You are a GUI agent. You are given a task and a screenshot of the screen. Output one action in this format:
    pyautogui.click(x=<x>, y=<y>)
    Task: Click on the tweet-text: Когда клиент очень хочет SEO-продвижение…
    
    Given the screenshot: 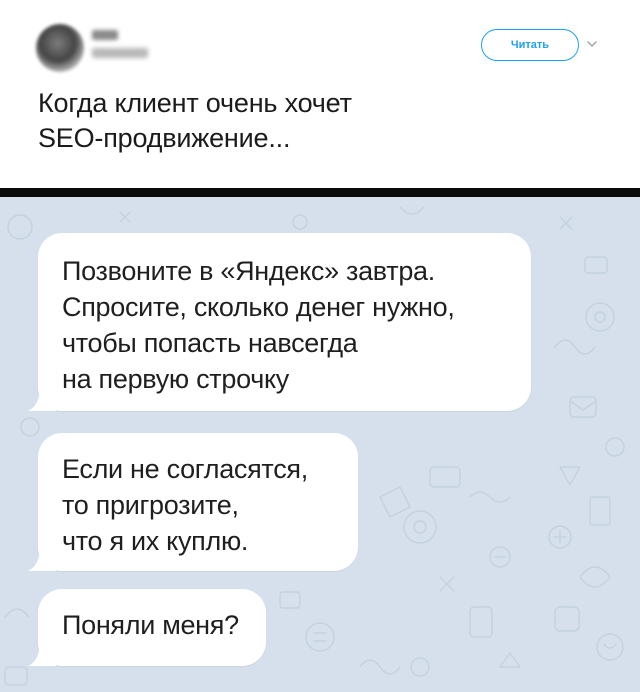 What is the action you would take?
    pyautogui.click(x=318, y=121)
    